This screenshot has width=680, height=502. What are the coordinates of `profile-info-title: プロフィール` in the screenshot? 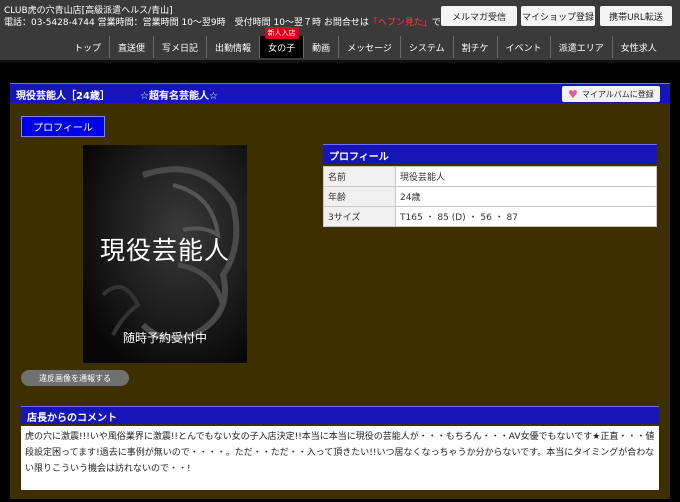 It's located at (490, 154).